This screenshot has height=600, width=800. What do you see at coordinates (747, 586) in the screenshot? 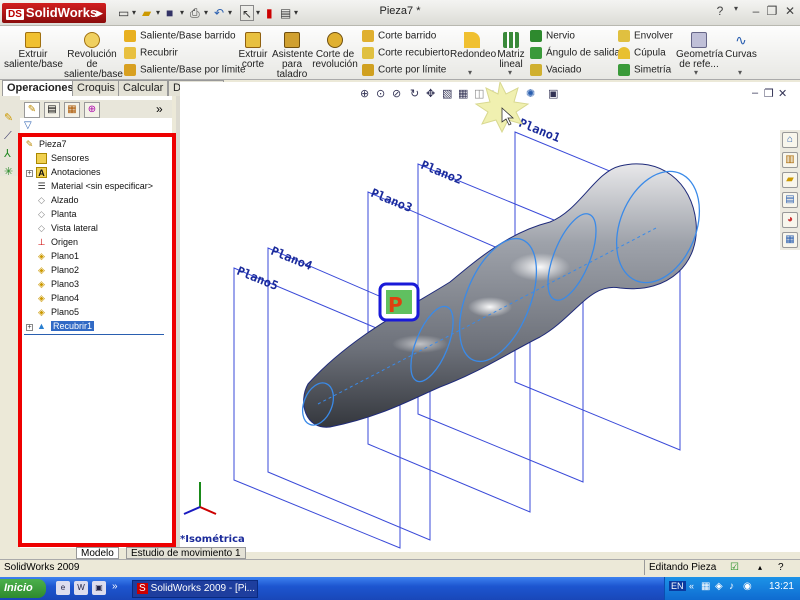
I see `antivirus-icon: ◉` at bounding box center [747, 586].